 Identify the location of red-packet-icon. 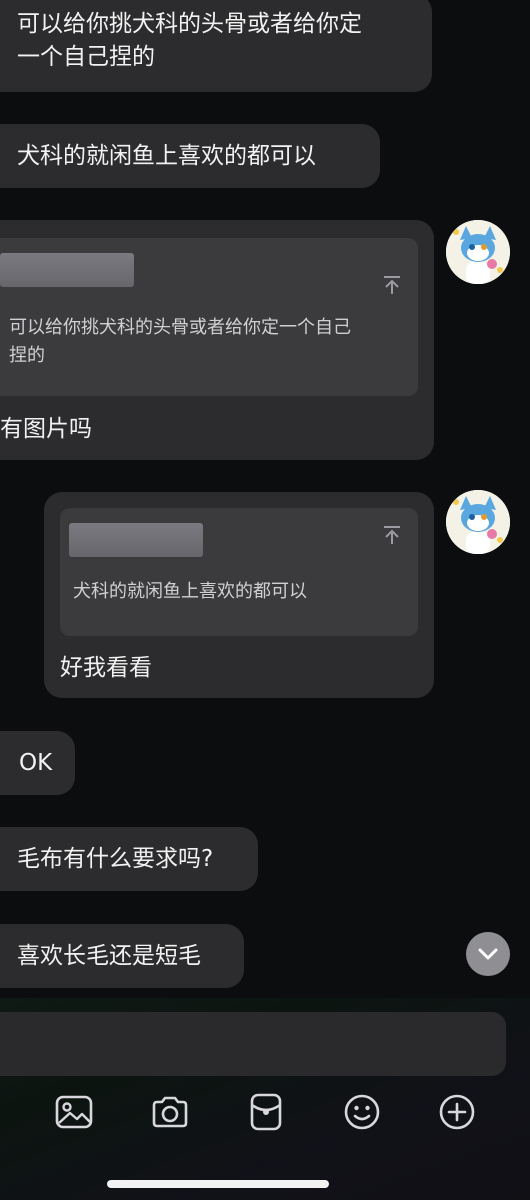
(266, 1112).